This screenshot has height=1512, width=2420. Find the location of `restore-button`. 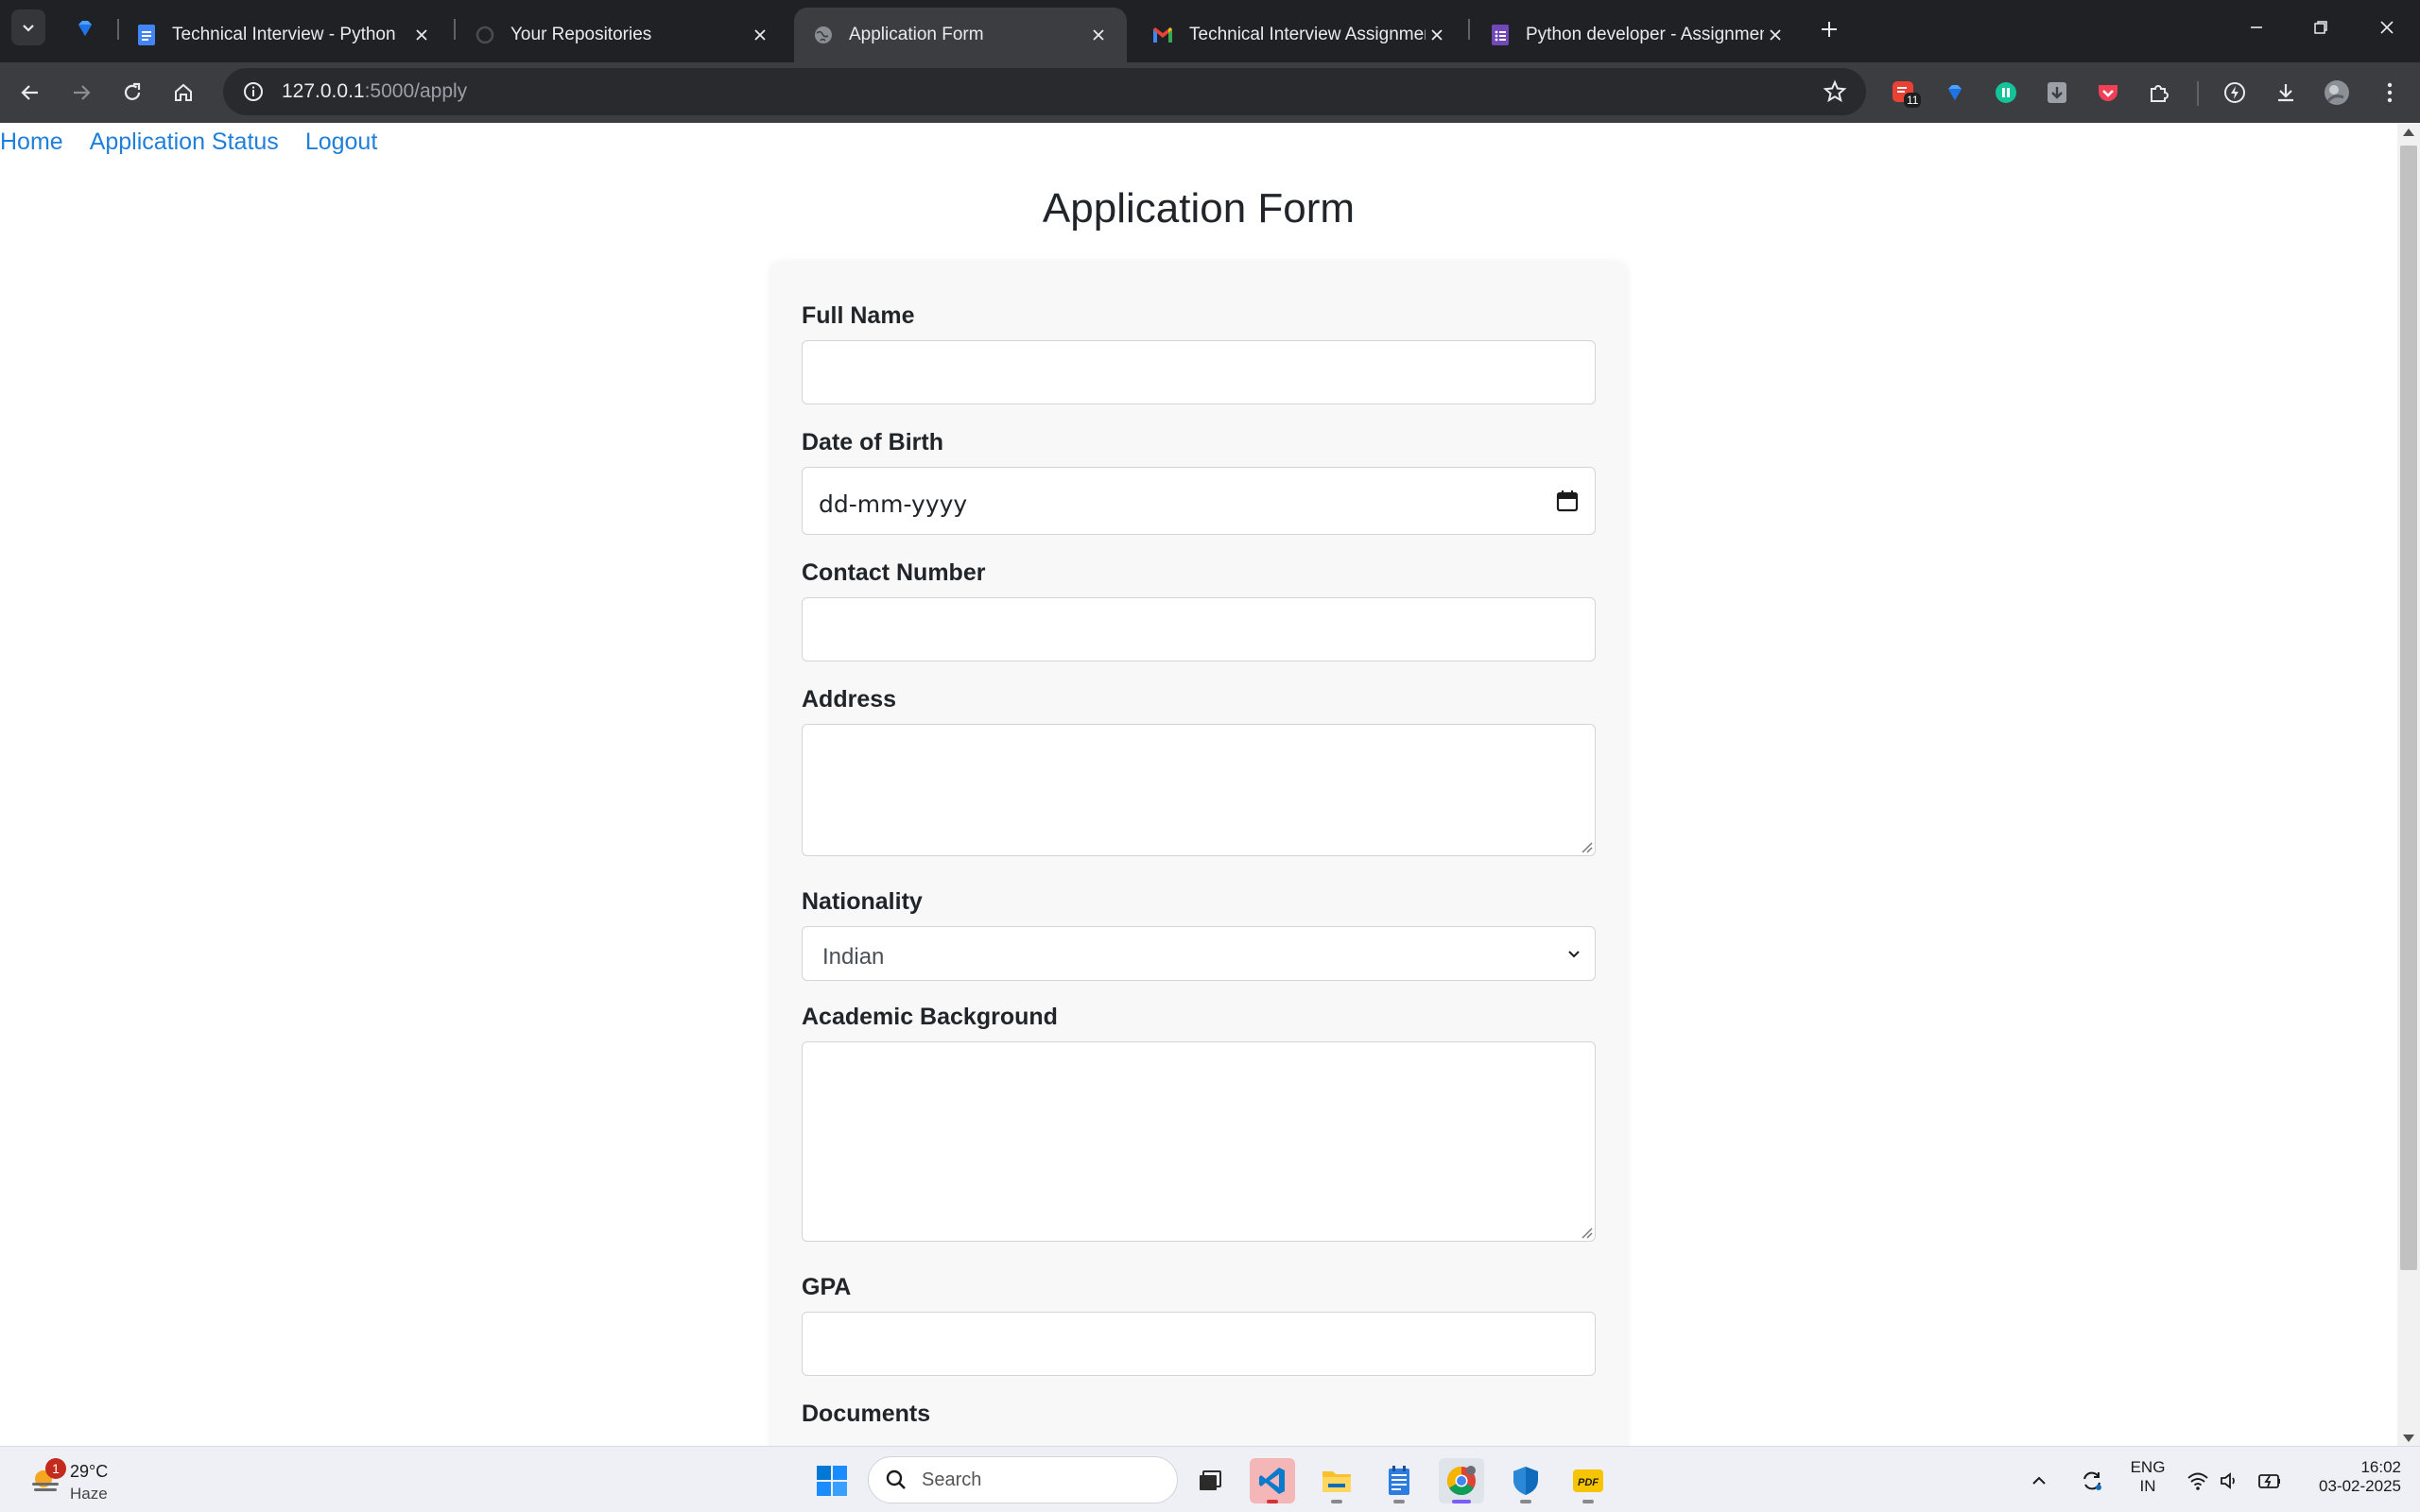

restore-button is located at coordinates (2320, 27).